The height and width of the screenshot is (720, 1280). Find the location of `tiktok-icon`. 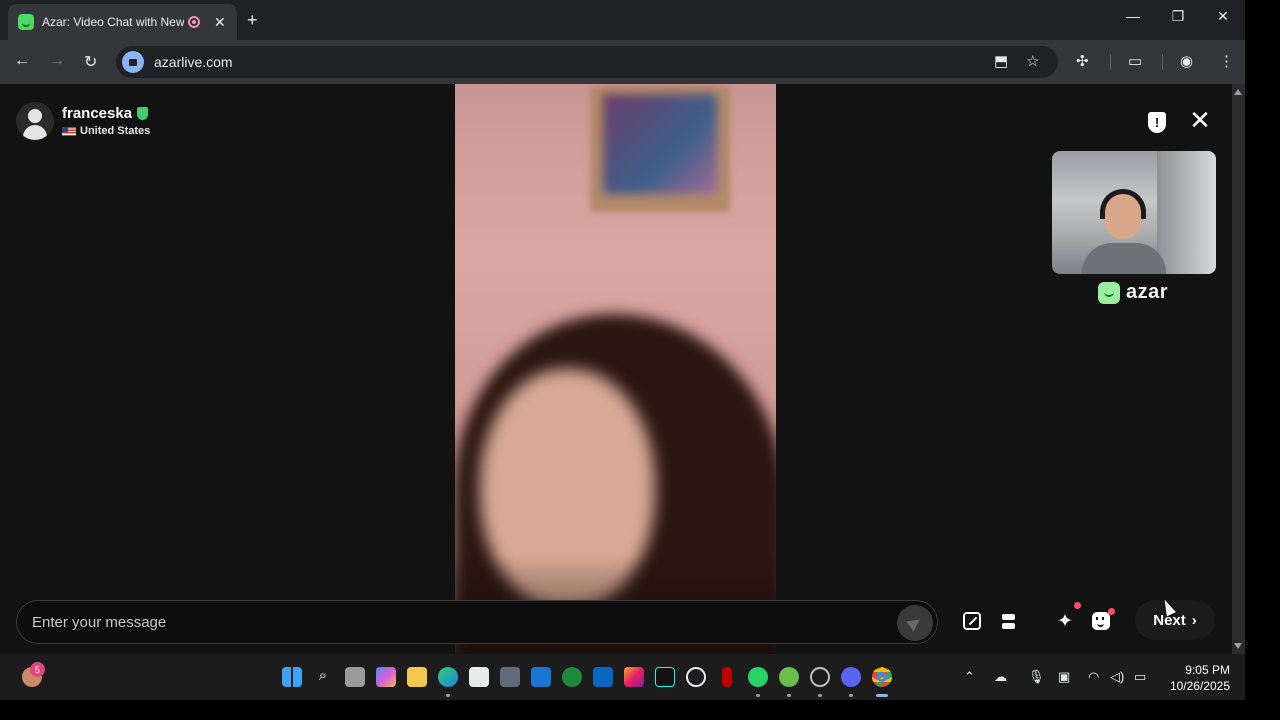

tiktok-icon is located at coordinates (665, 677).